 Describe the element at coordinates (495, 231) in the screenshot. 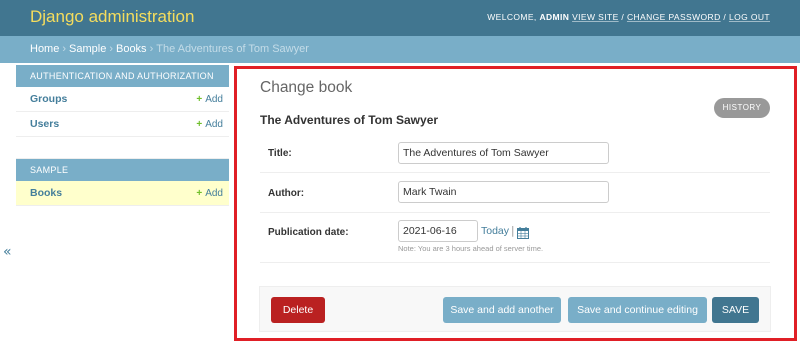

I see `today-link: Today` at that location.